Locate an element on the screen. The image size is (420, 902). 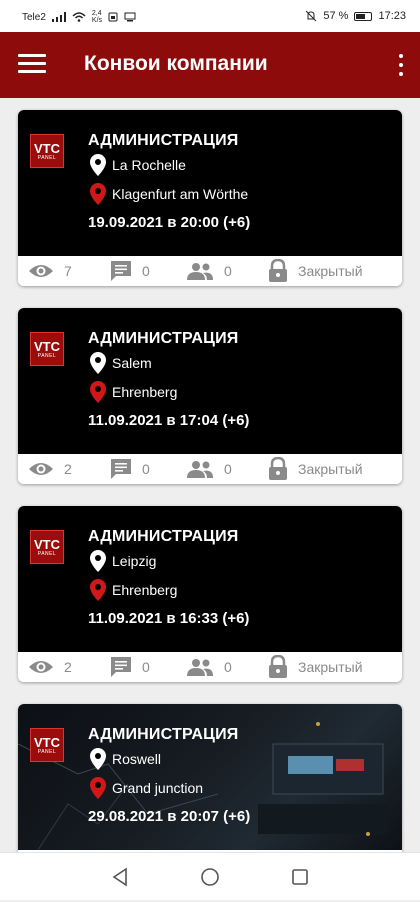
status-bar-right: 57 % 17:23 is located at coordinates (355, 16).